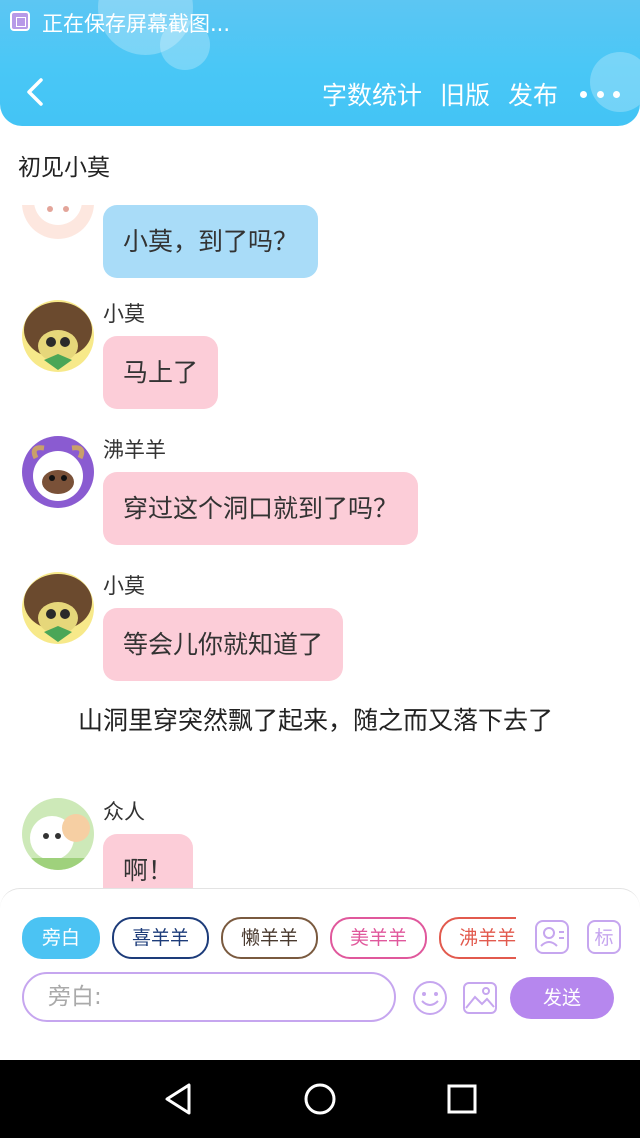 The height and width of the screenshot is (1138, 640). Describe the element at coordinates (533, 94) in the screenshot. I see `publish-button: 发布` at that location.